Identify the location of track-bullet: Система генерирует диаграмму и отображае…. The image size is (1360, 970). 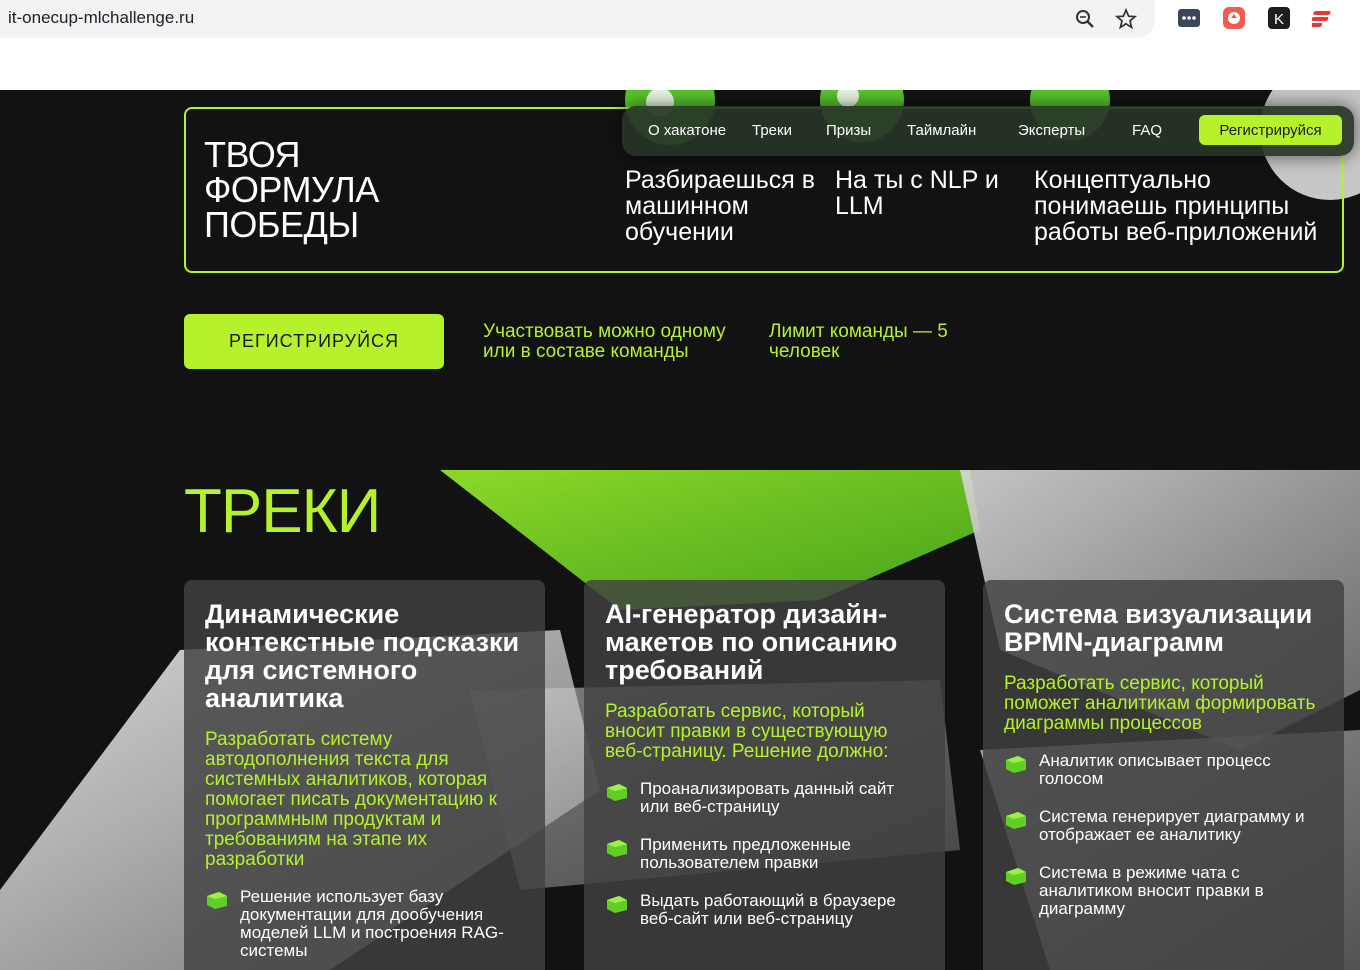
(1164, 826).